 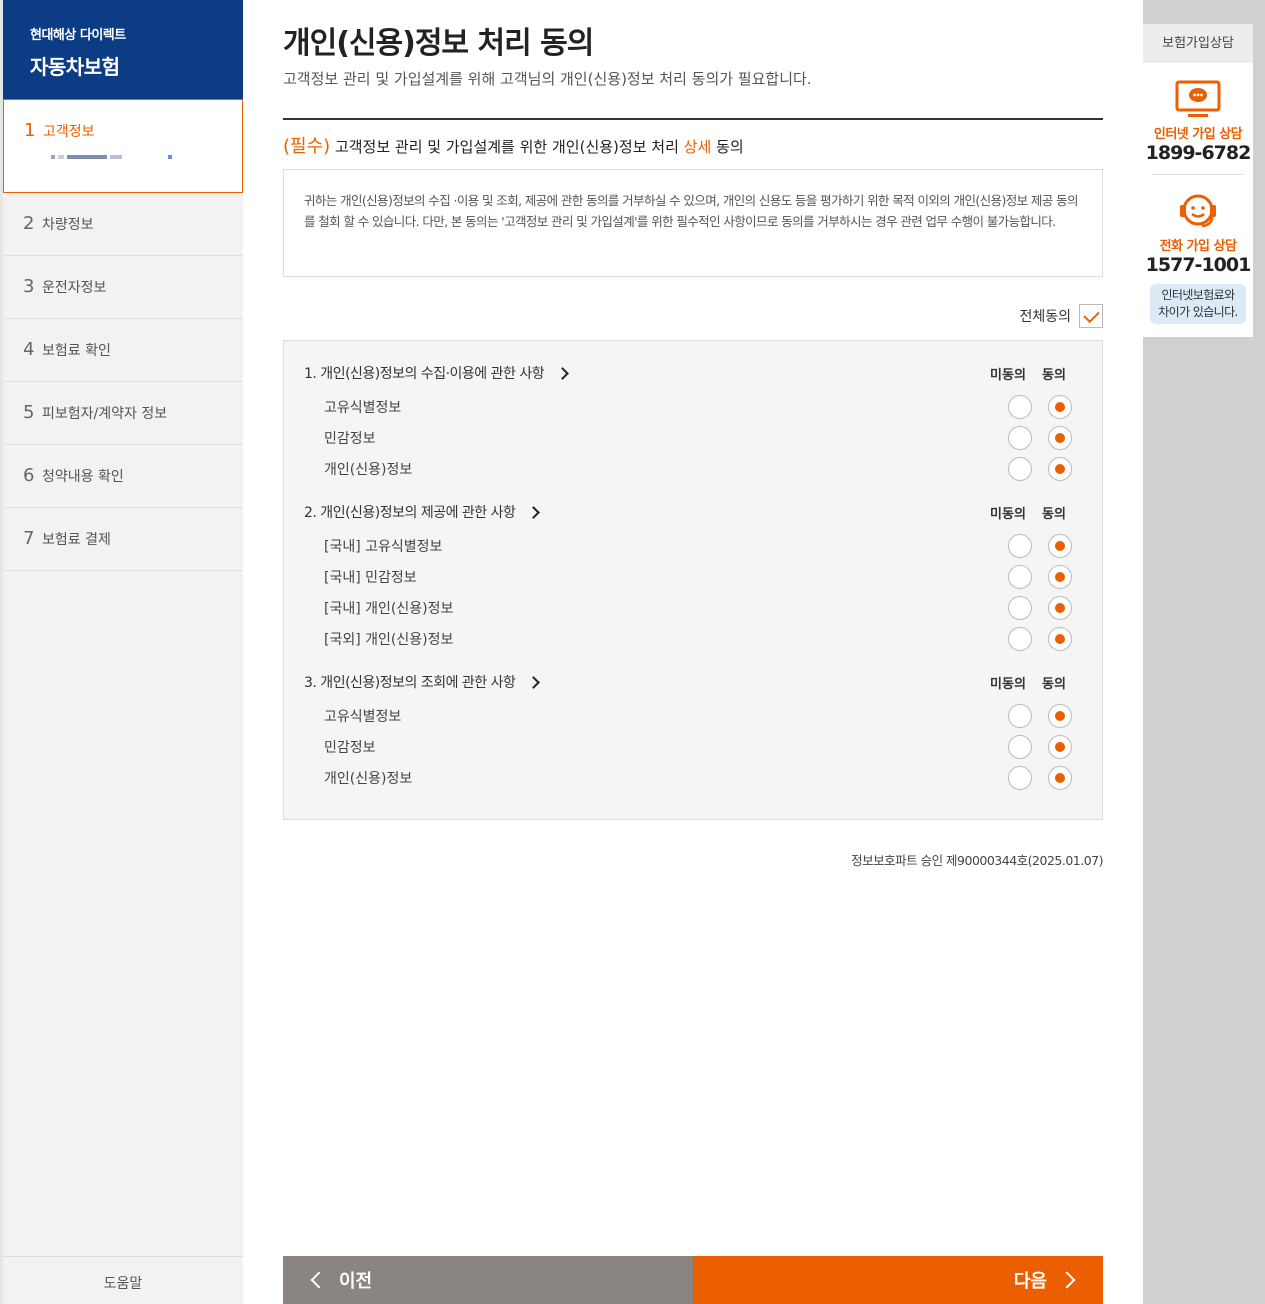 What do you see at coordinates (29, 349) in the screenshot?
I see `step-number: 4` at bounding box center [29, 349].